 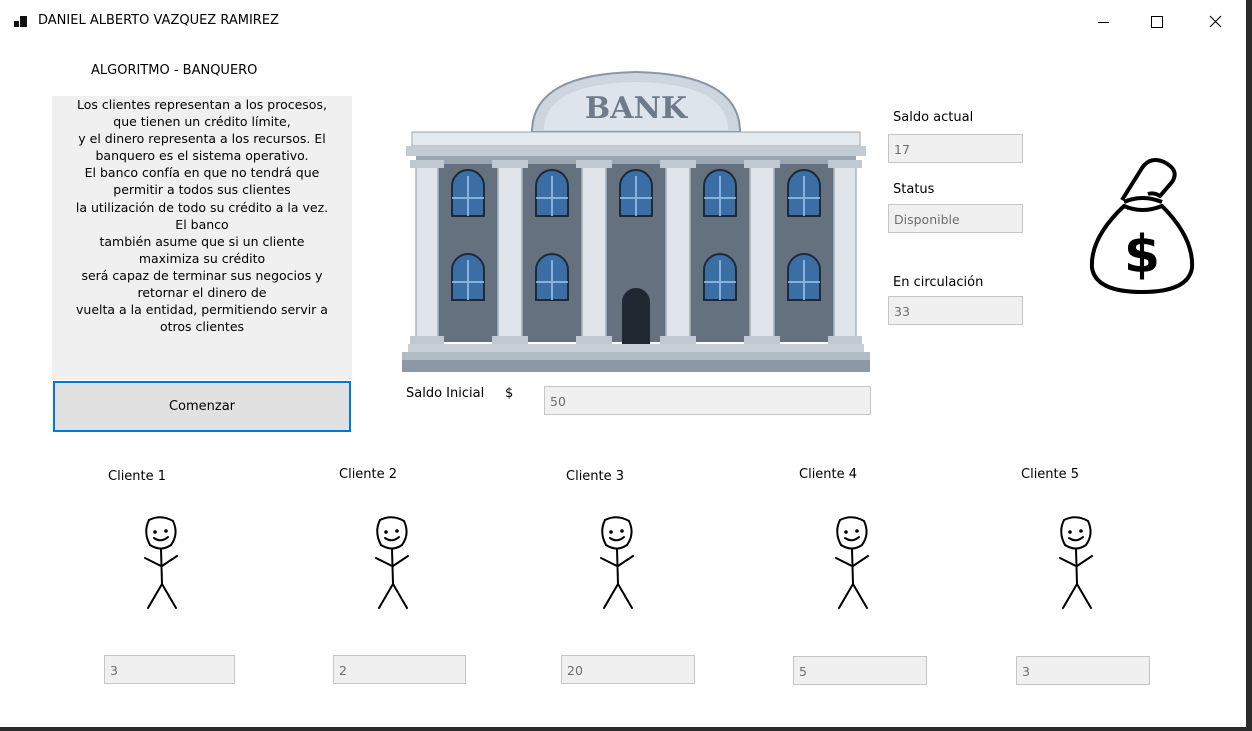 I want to click on bank-sign: BANK, so click(x=636, y=108).